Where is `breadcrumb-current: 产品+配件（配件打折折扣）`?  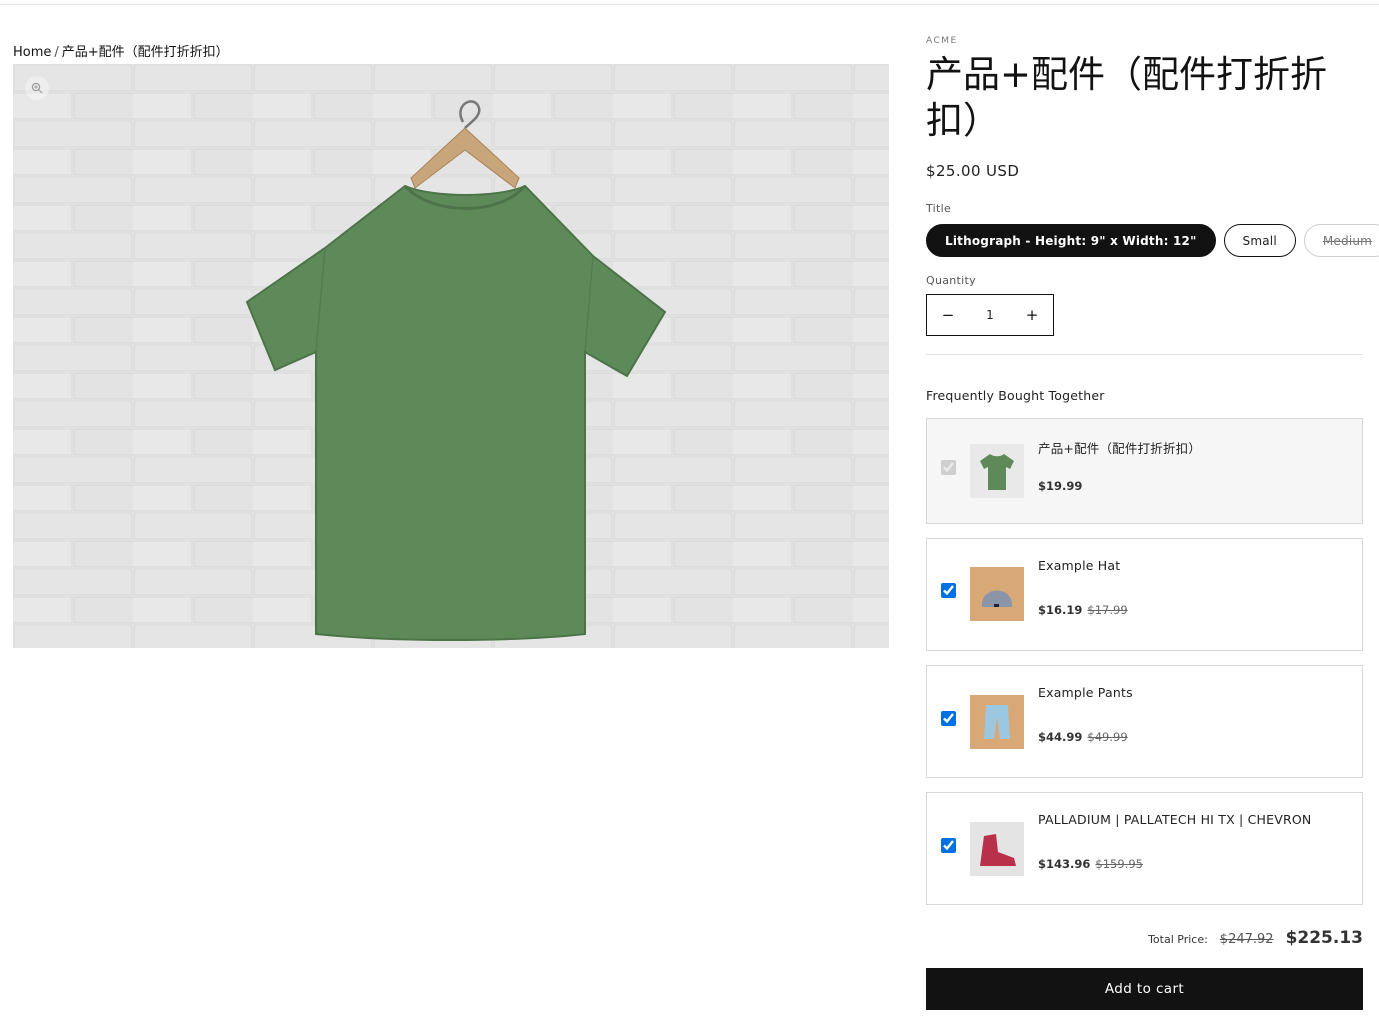 breadcrumb-current: 产品+配件（配件打折折扣） is located at coordinates (145, 52).